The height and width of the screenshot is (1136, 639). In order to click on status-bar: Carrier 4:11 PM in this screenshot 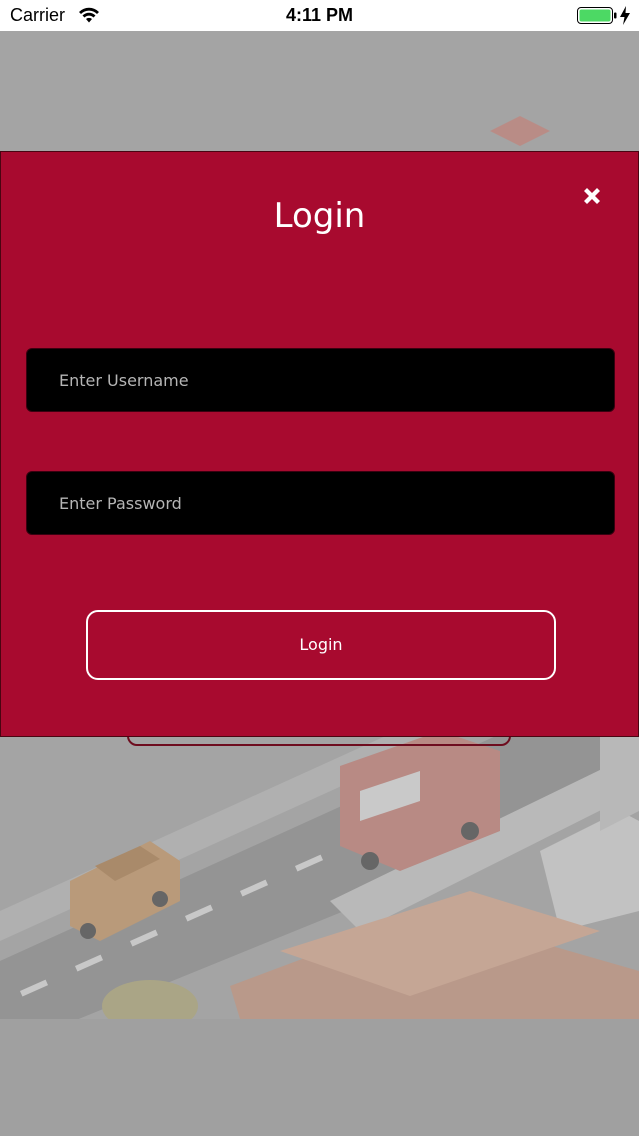, I will do `click(319, 15)`.